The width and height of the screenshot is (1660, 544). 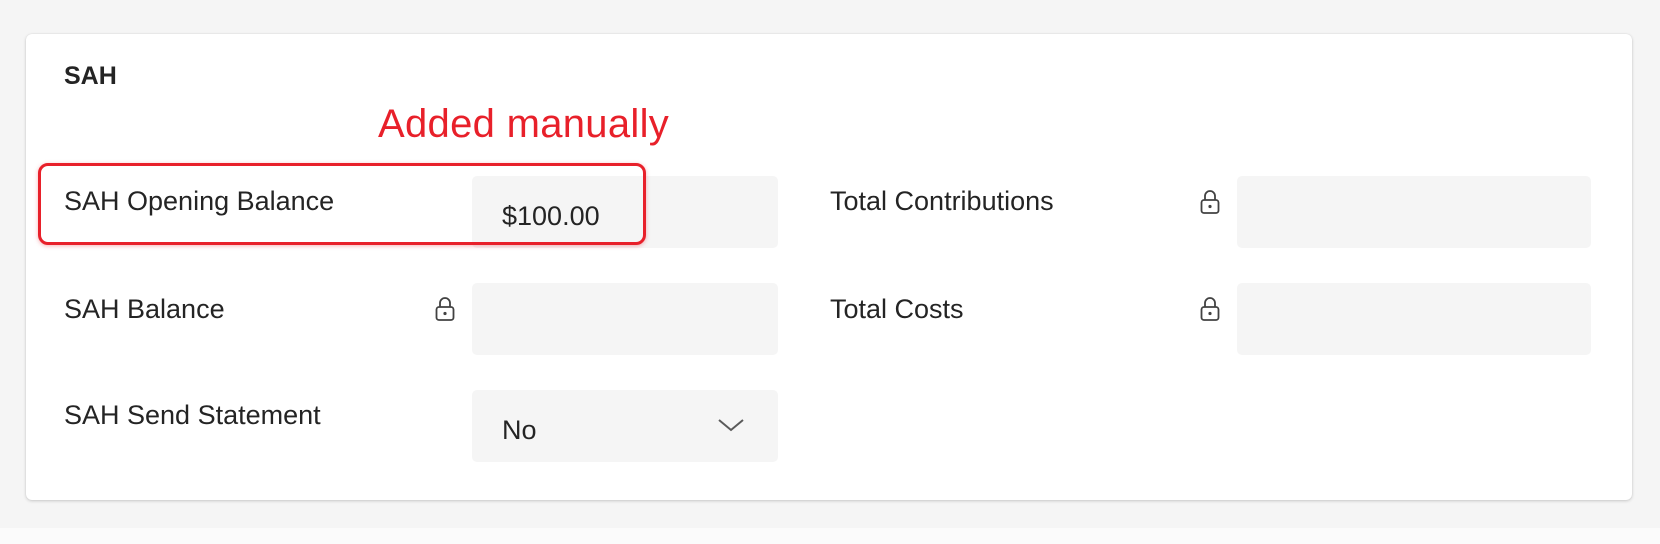 What do you see at coordinates (942, 201) in the screenshot?
I see `total-contributions-label: Total Contributions` at bounding box center [942, 201].